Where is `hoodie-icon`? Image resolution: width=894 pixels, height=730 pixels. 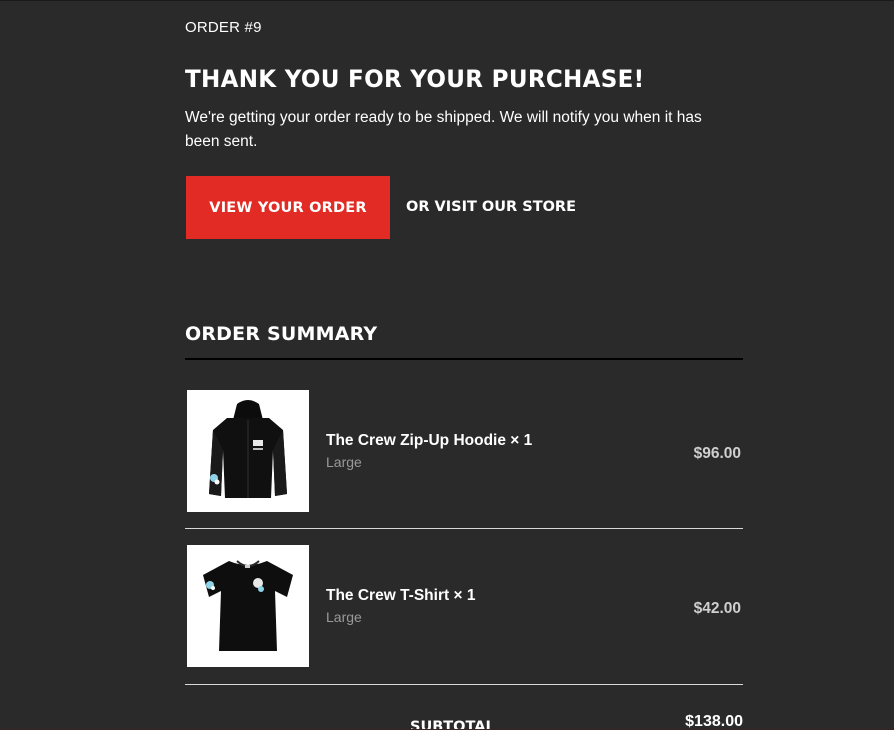
hoodie-icon is located at coordinates (248, 449).